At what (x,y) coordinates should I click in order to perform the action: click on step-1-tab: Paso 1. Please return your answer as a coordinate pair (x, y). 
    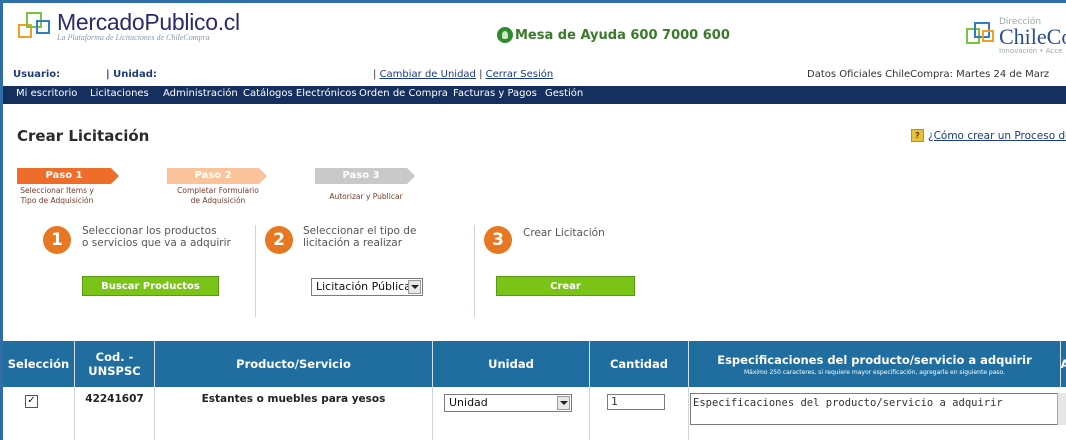
    Looking at the image, I should click on (68, 176).